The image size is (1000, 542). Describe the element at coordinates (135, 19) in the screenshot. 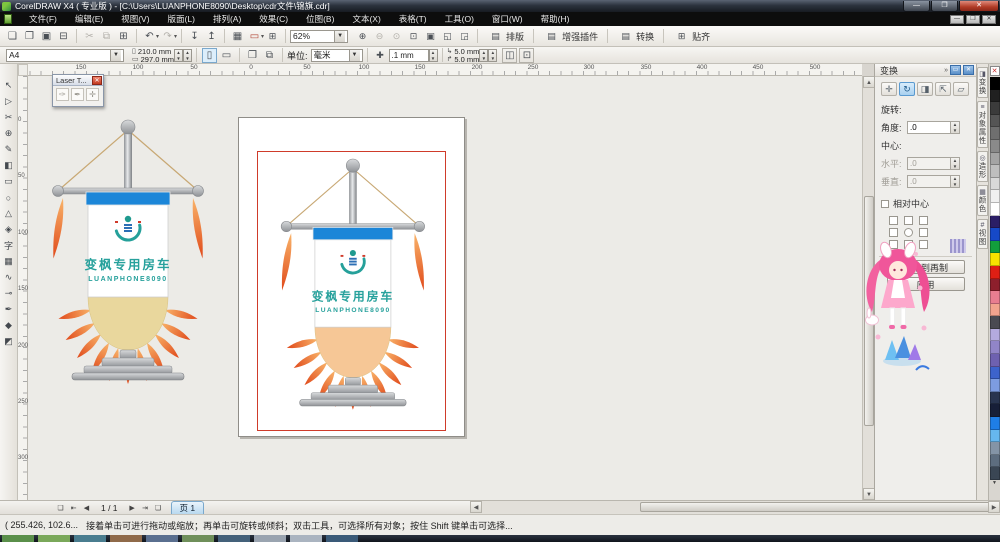

I see `menu-item: 视图(V)` at that location.